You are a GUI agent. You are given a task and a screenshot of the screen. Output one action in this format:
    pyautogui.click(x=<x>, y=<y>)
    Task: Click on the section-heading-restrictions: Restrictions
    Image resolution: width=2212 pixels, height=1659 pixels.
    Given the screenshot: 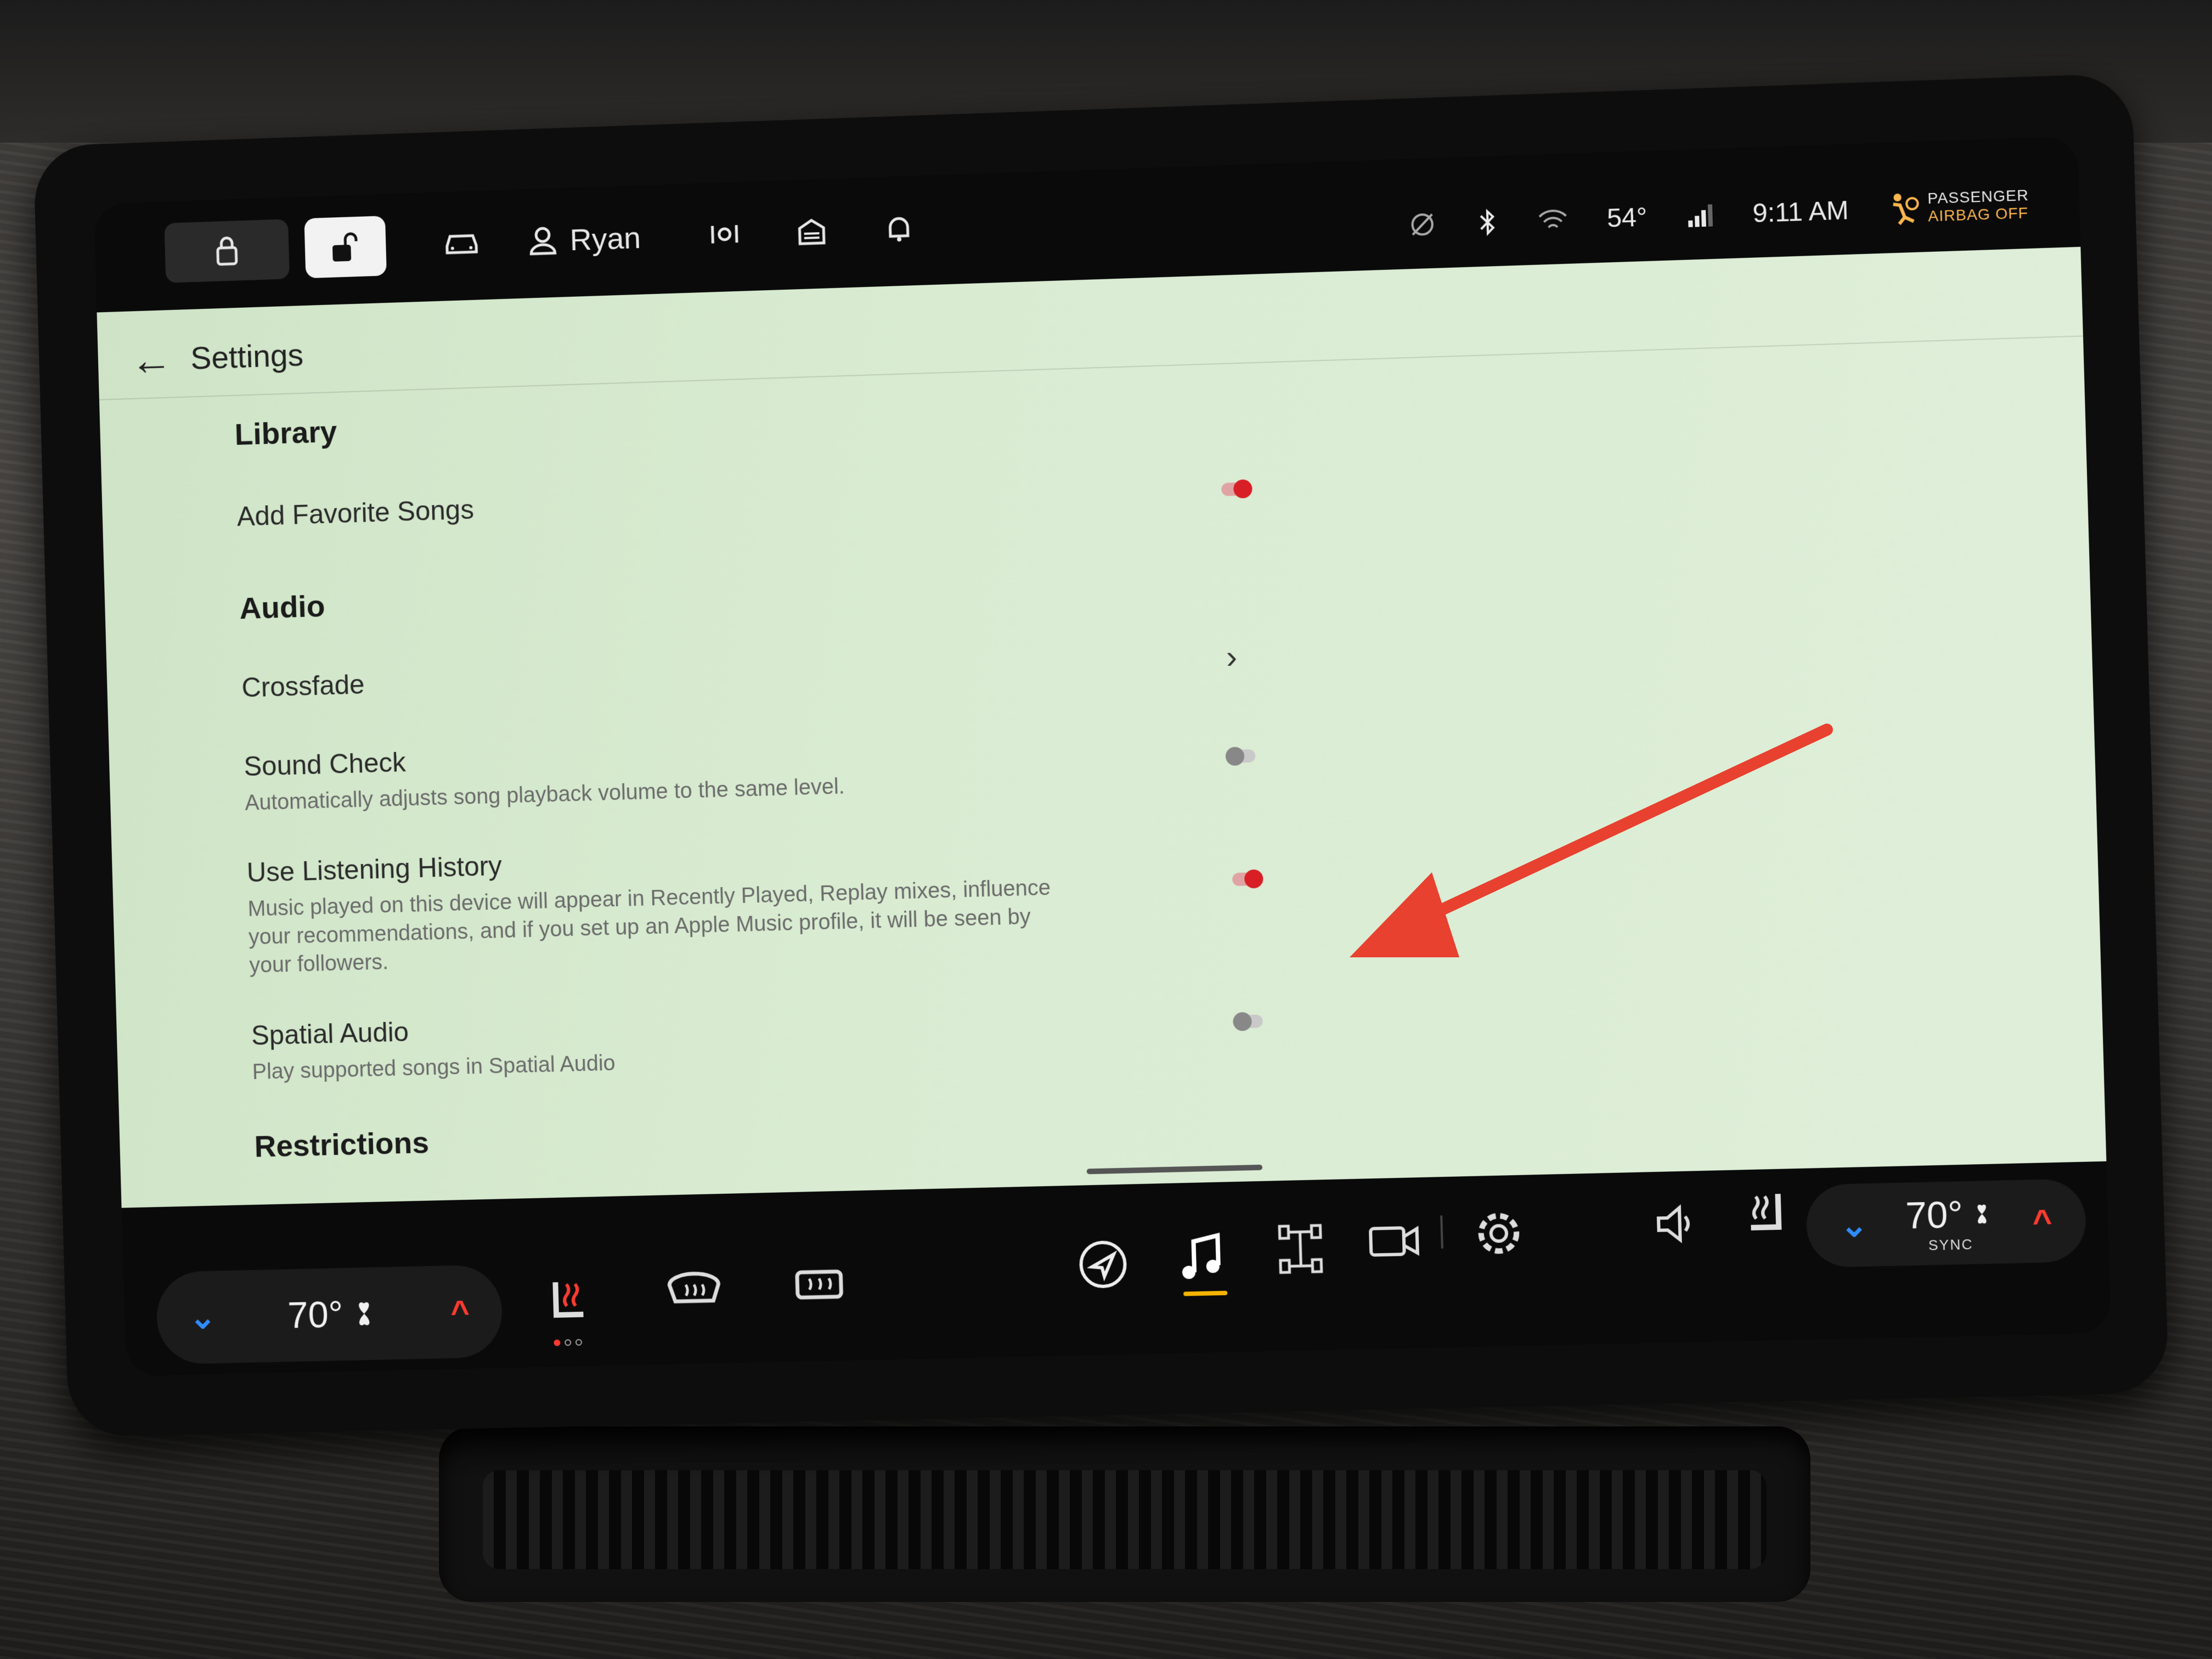 What is the action you would take?
    pyautogui.click(x=342, y=1145)
    